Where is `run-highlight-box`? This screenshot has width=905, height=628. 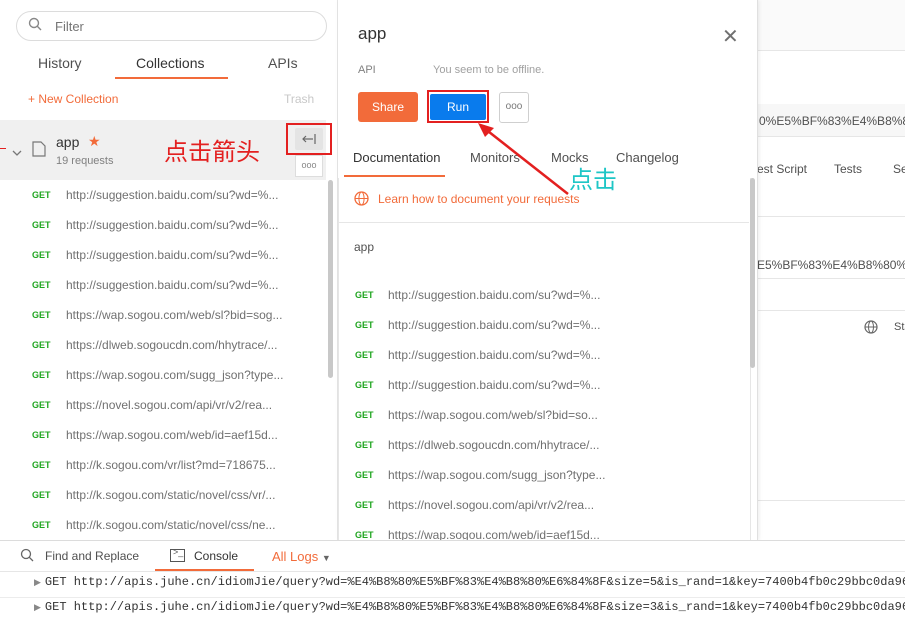 run-highlight-box is located at coordinates (458, 106).